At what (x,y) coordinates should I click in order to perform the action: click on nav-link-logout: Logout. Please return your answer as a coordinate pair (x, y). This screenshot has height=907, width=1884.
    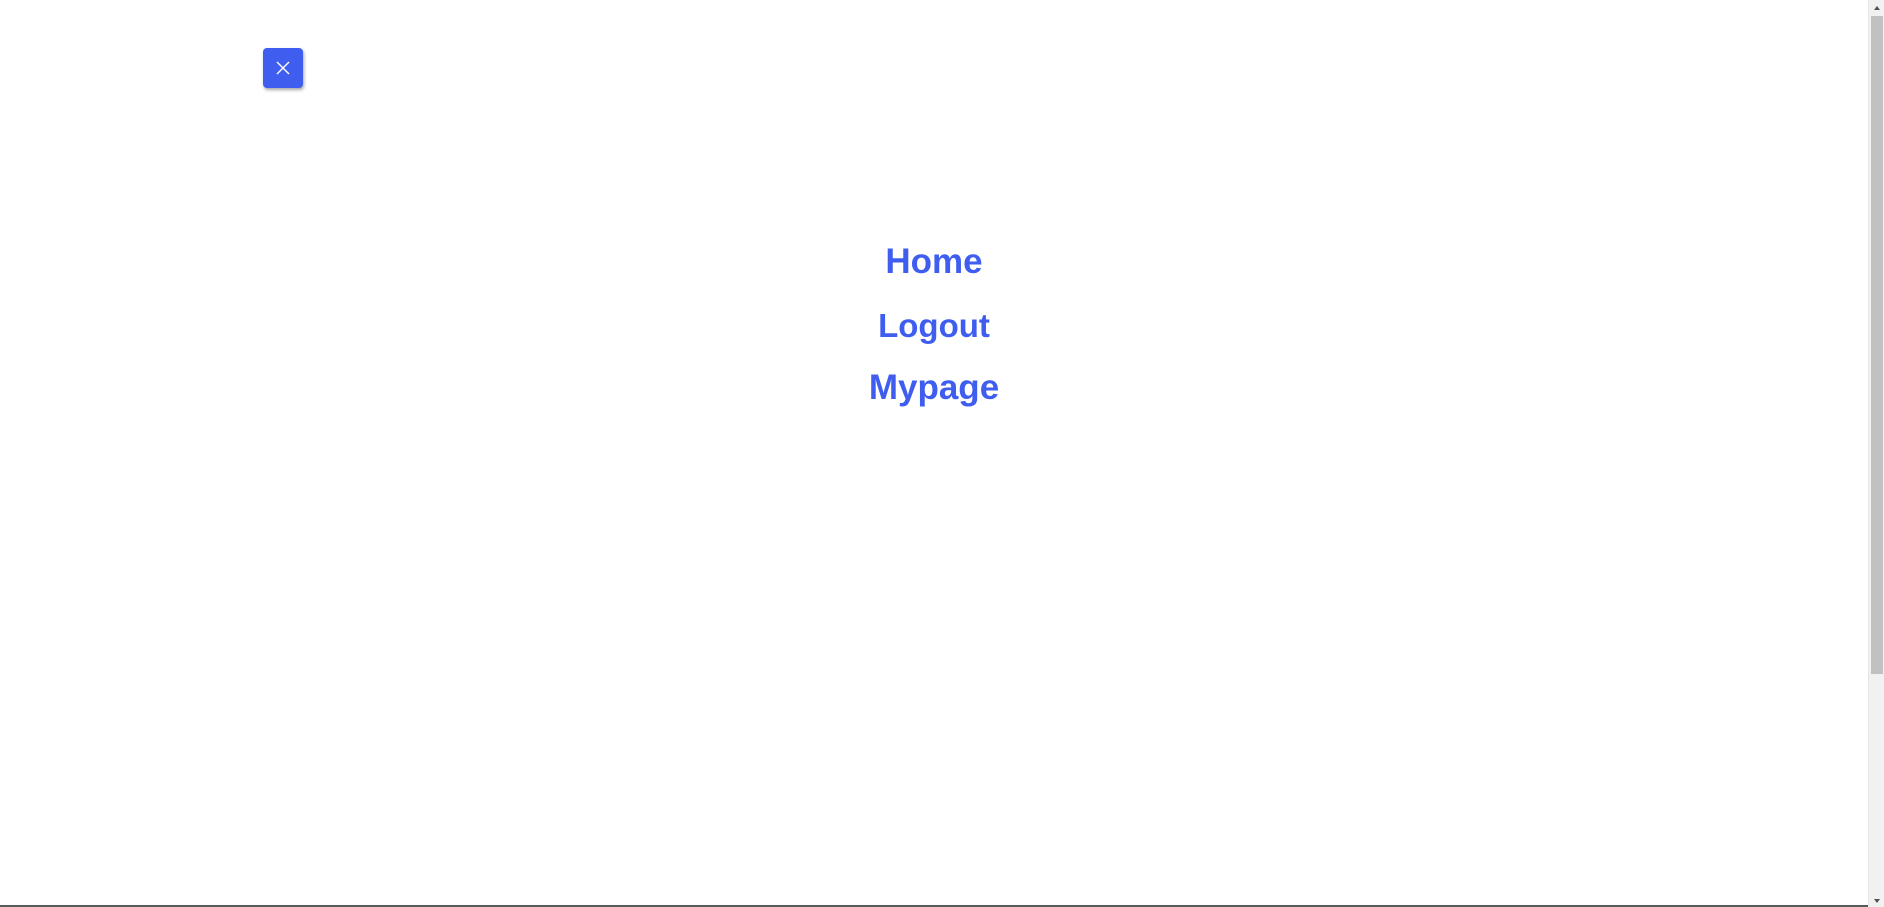
    Looking at the image, I should click on (934, 325).